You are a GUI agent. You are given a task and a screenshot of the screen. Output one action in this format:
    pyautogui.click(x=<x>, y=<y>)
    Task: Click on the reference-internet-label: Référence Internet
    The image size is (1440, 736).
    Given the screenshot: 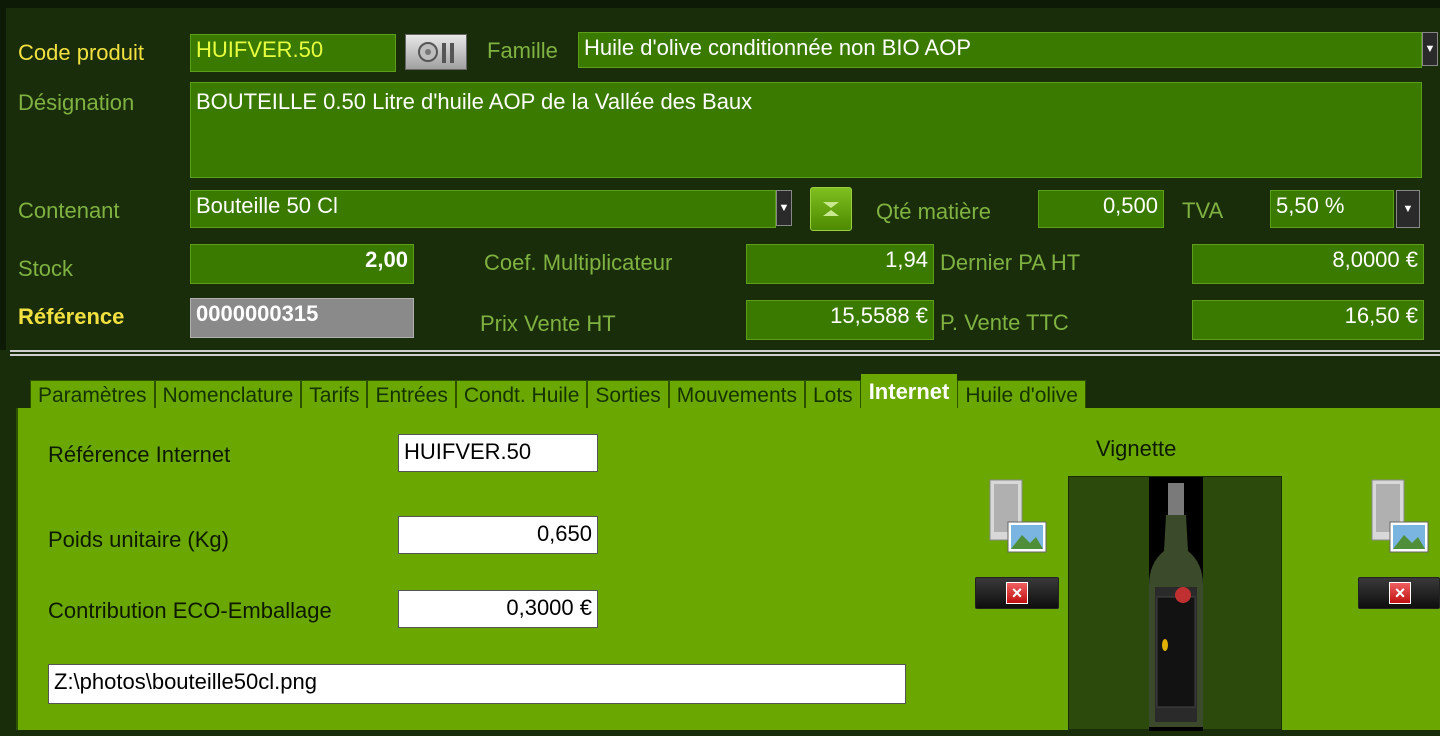 What is the action you would take?
    pyautogui.click(x=139, y=454)
    